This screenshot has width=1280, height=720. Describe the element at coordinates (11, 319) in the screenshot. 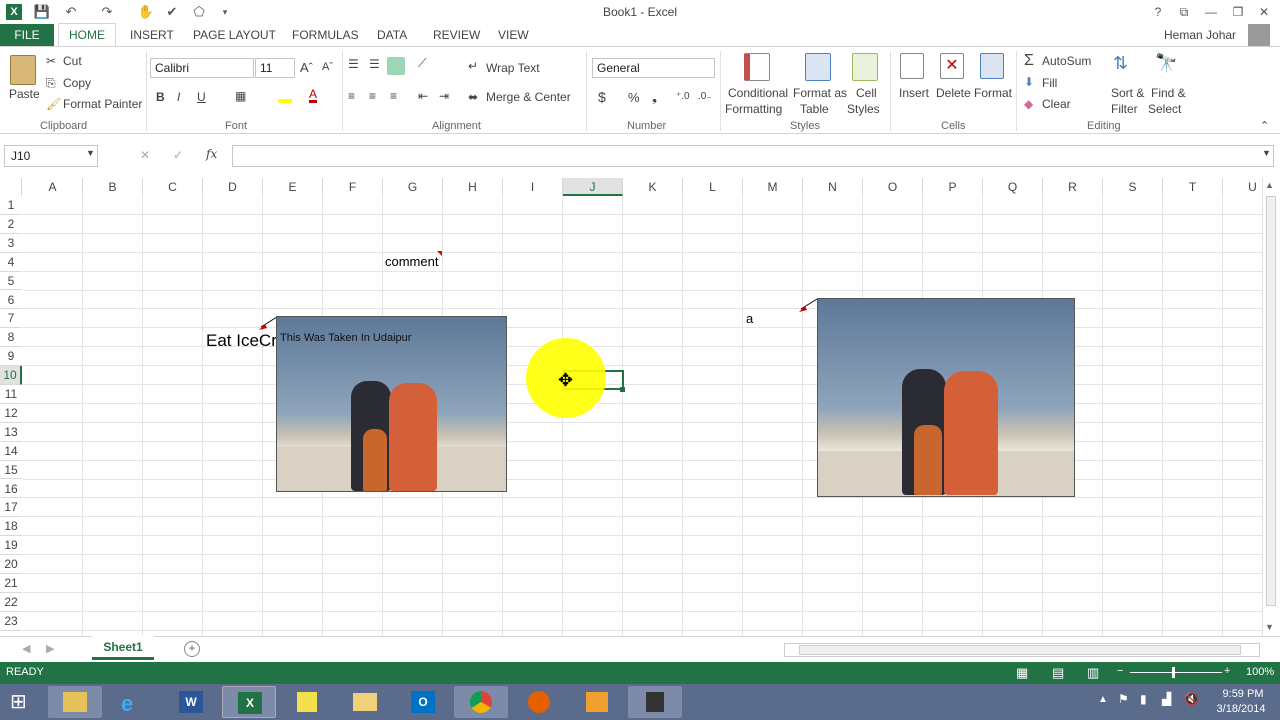

I see `row-header-7: 7` at that location.